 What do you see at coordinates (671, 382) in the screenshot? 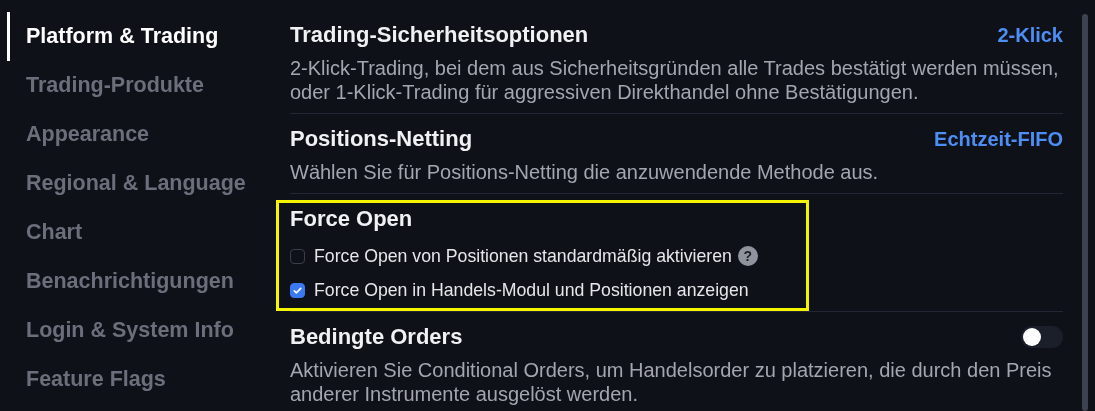
I see `section-description: Aktivieren Sie Conditional Orders, um Handelsorder zu platzieren, die durch den Preis anderer Instrumente ausgelöst werden.` at bounding box center [671, 382].